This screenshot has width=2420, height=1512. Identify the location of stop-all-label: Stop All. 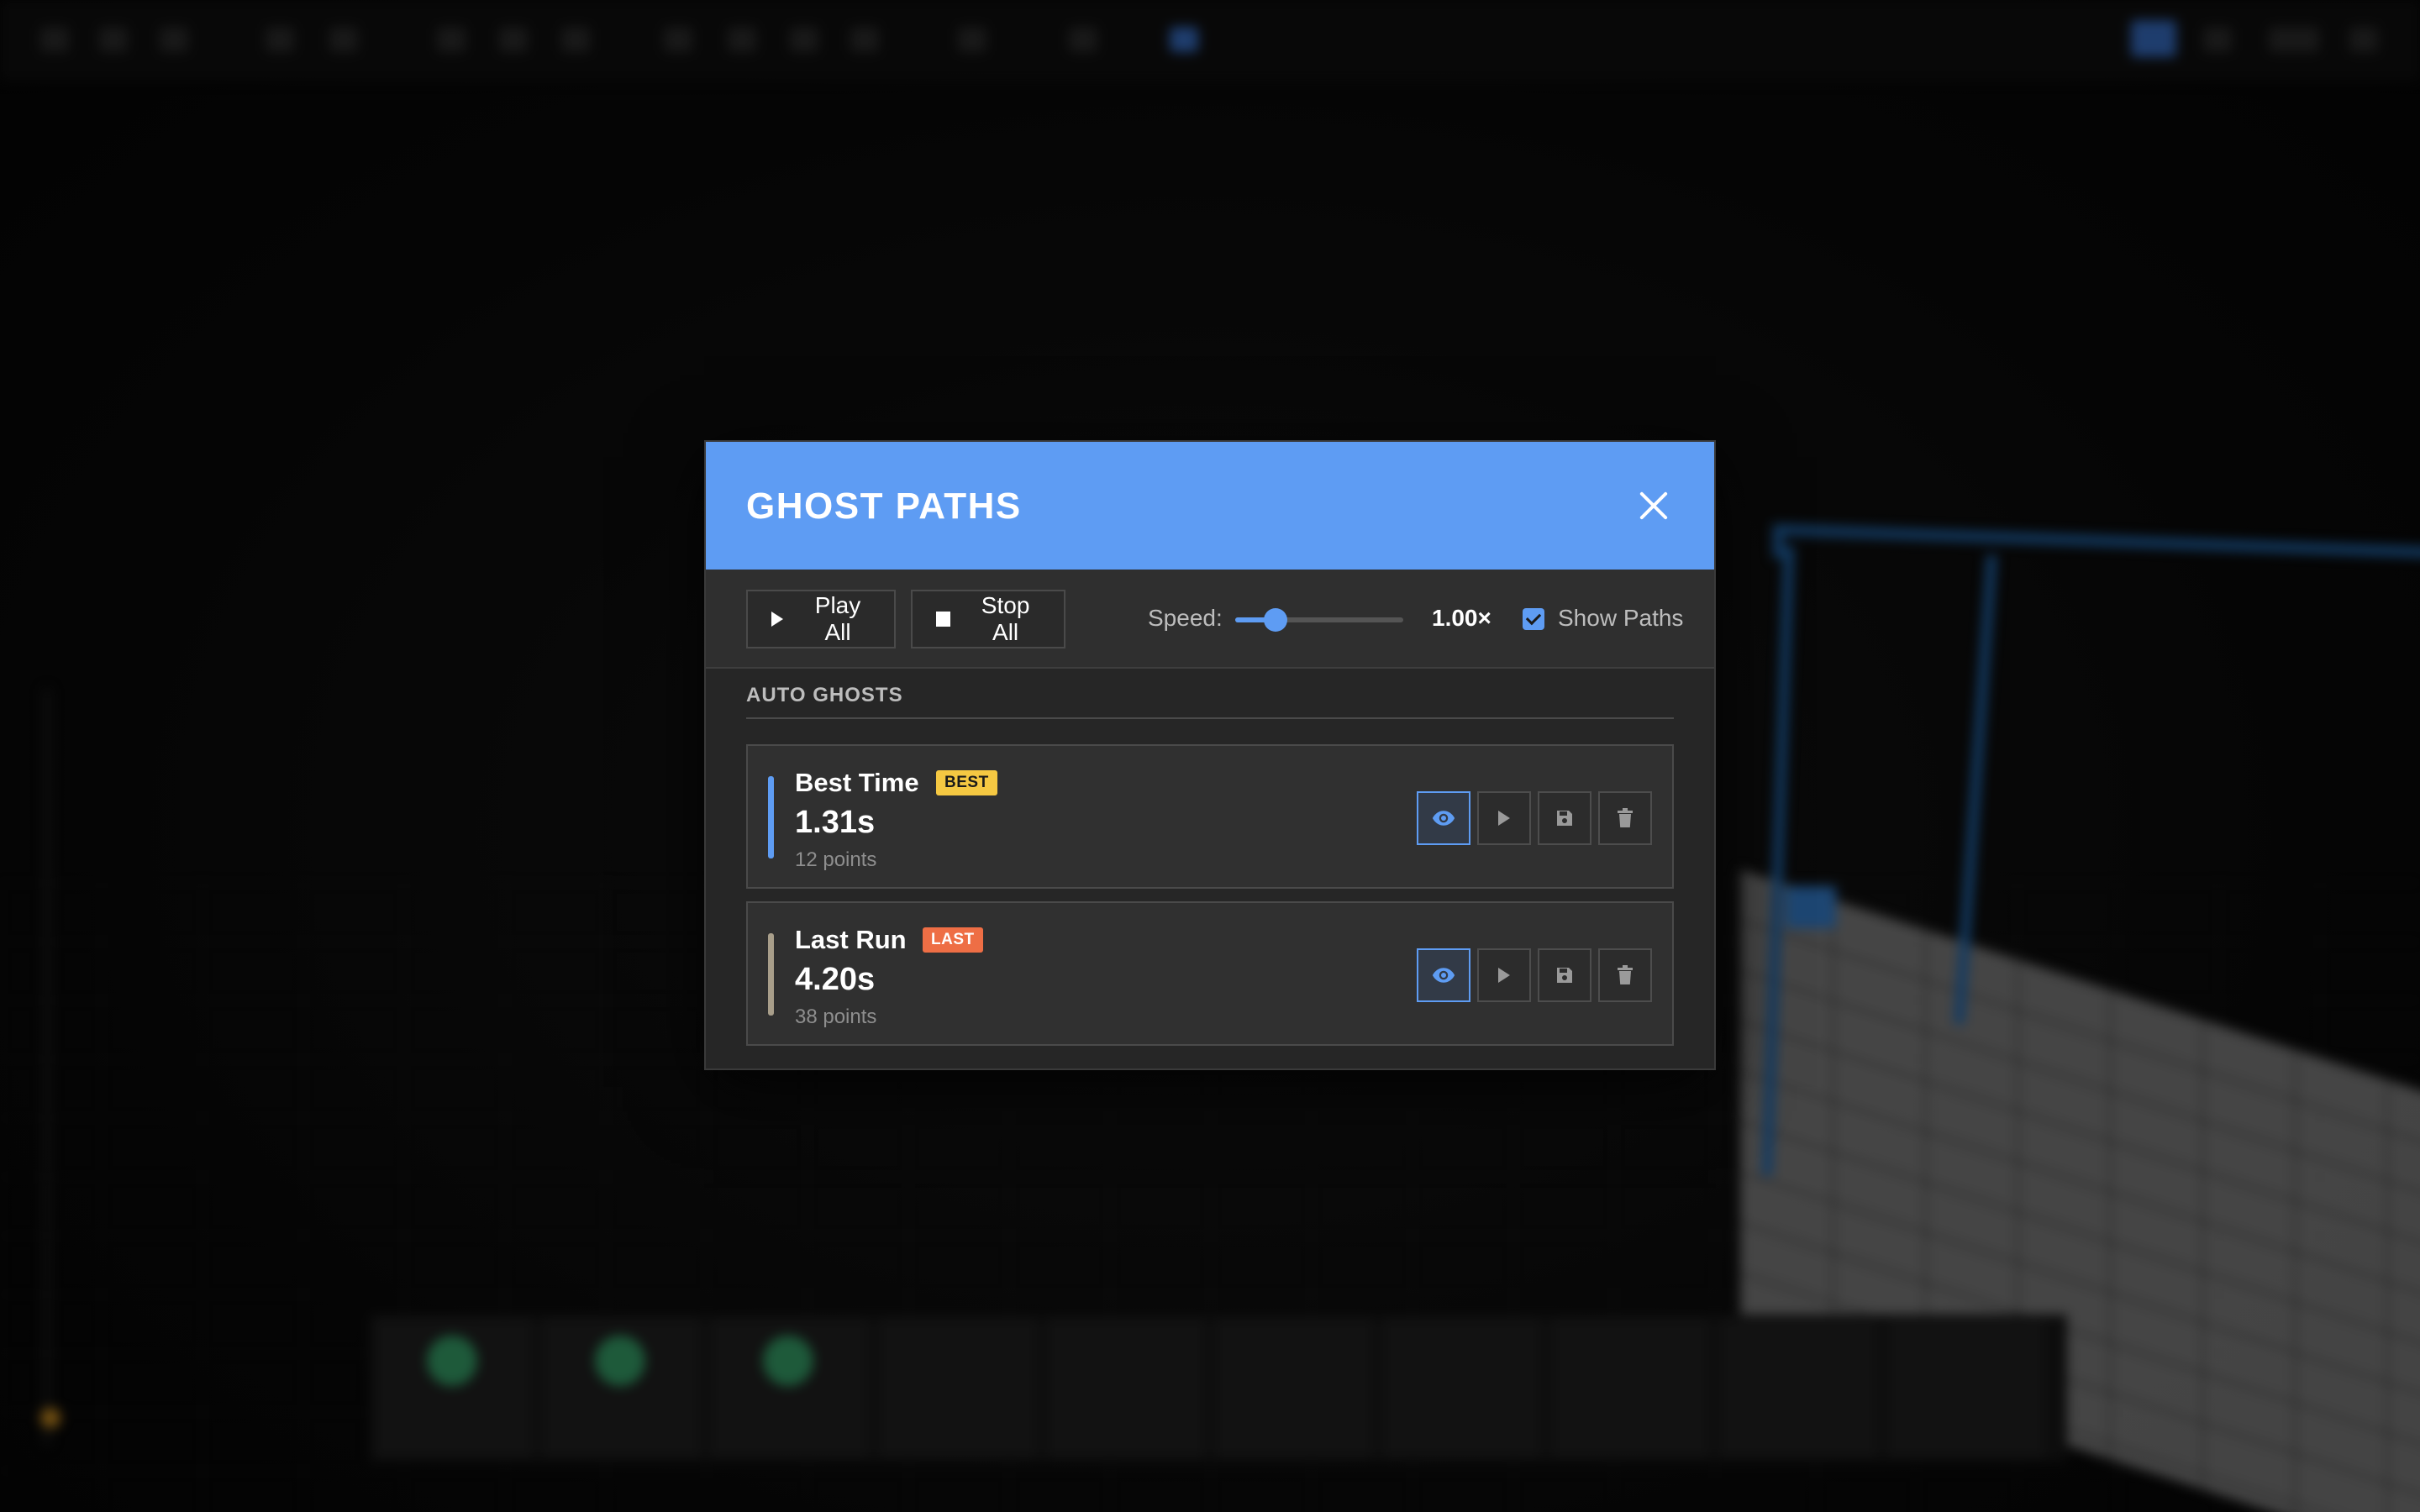
(1005, 618).